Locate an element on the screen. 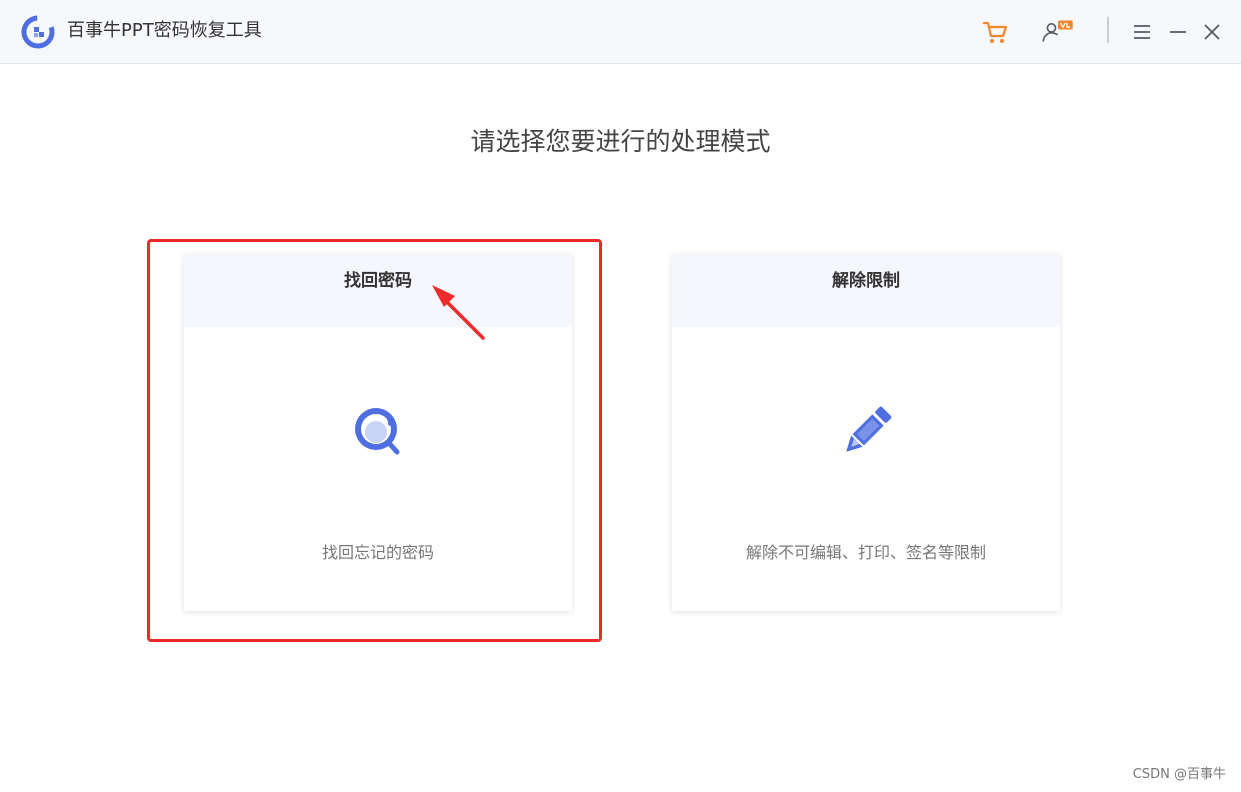  cart-button is located at coordinates (995, 32).